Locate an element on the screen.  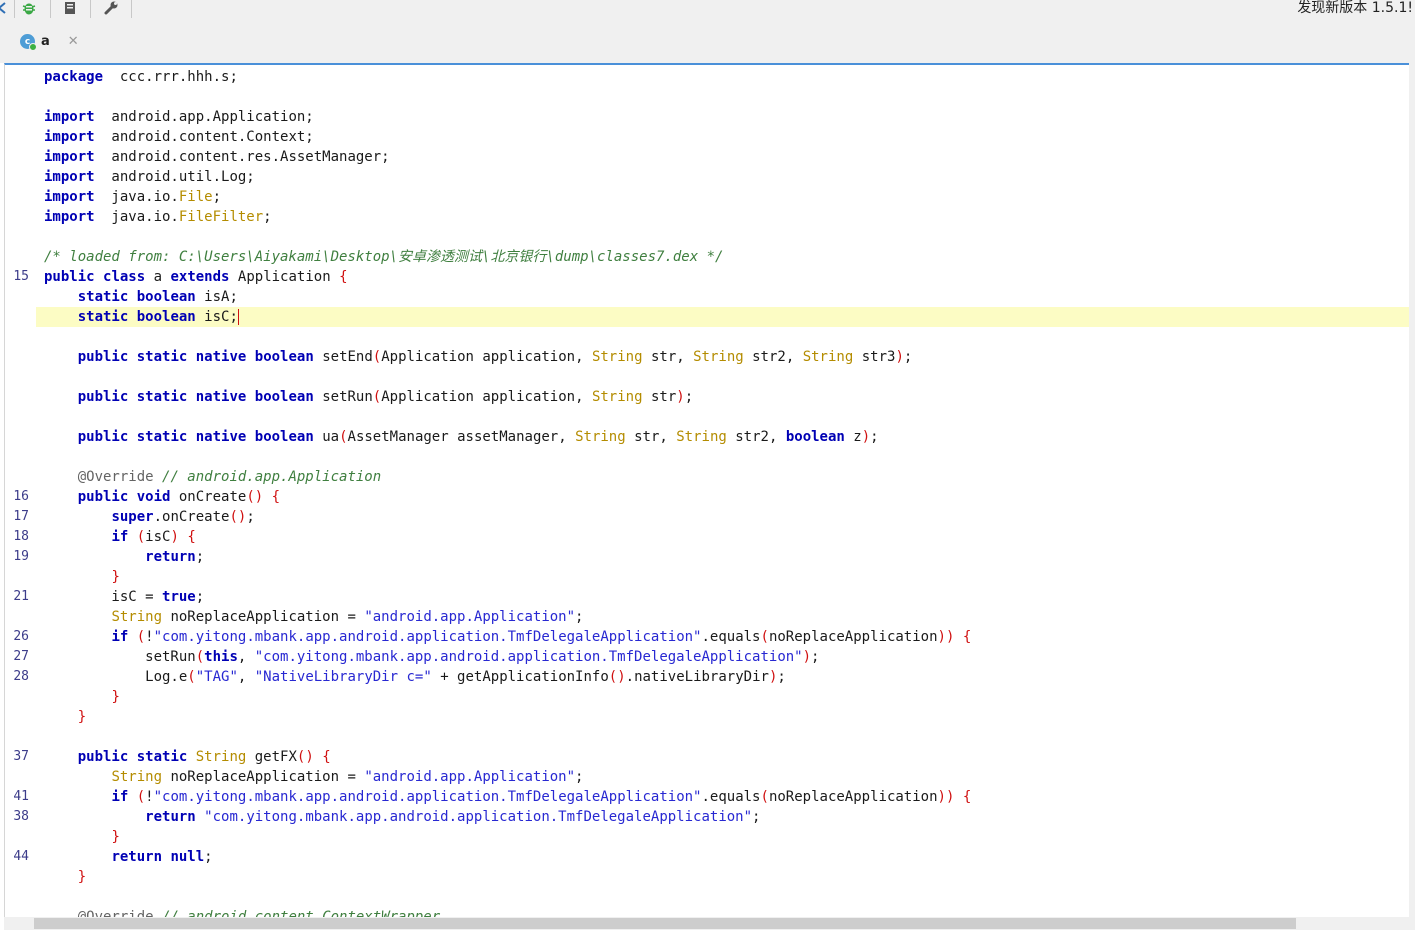
code-token: native is located at coordinates (221, 397).